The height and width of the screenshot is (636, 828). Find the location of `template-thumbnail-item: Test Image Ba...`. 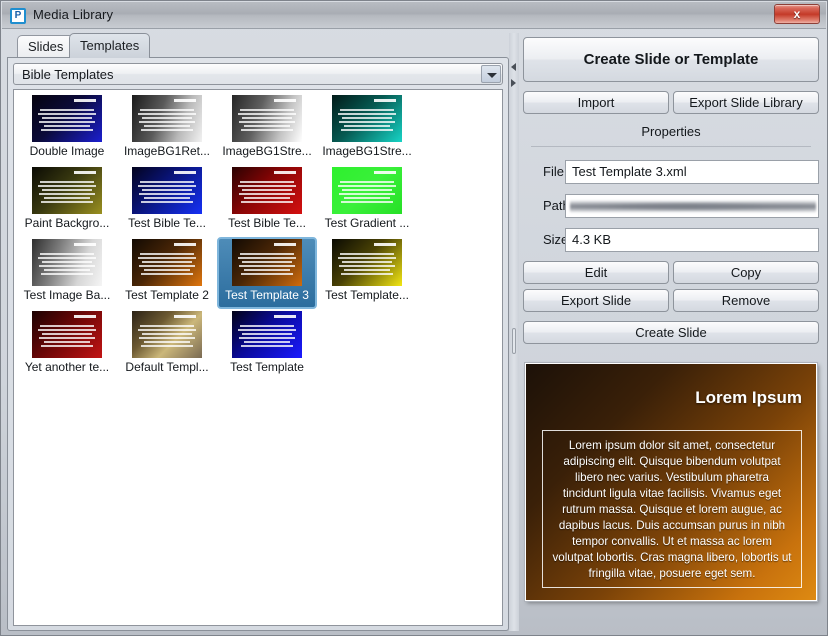

template-thumbnail-item: Test Image Ba... is located at coordinates (67, 273).